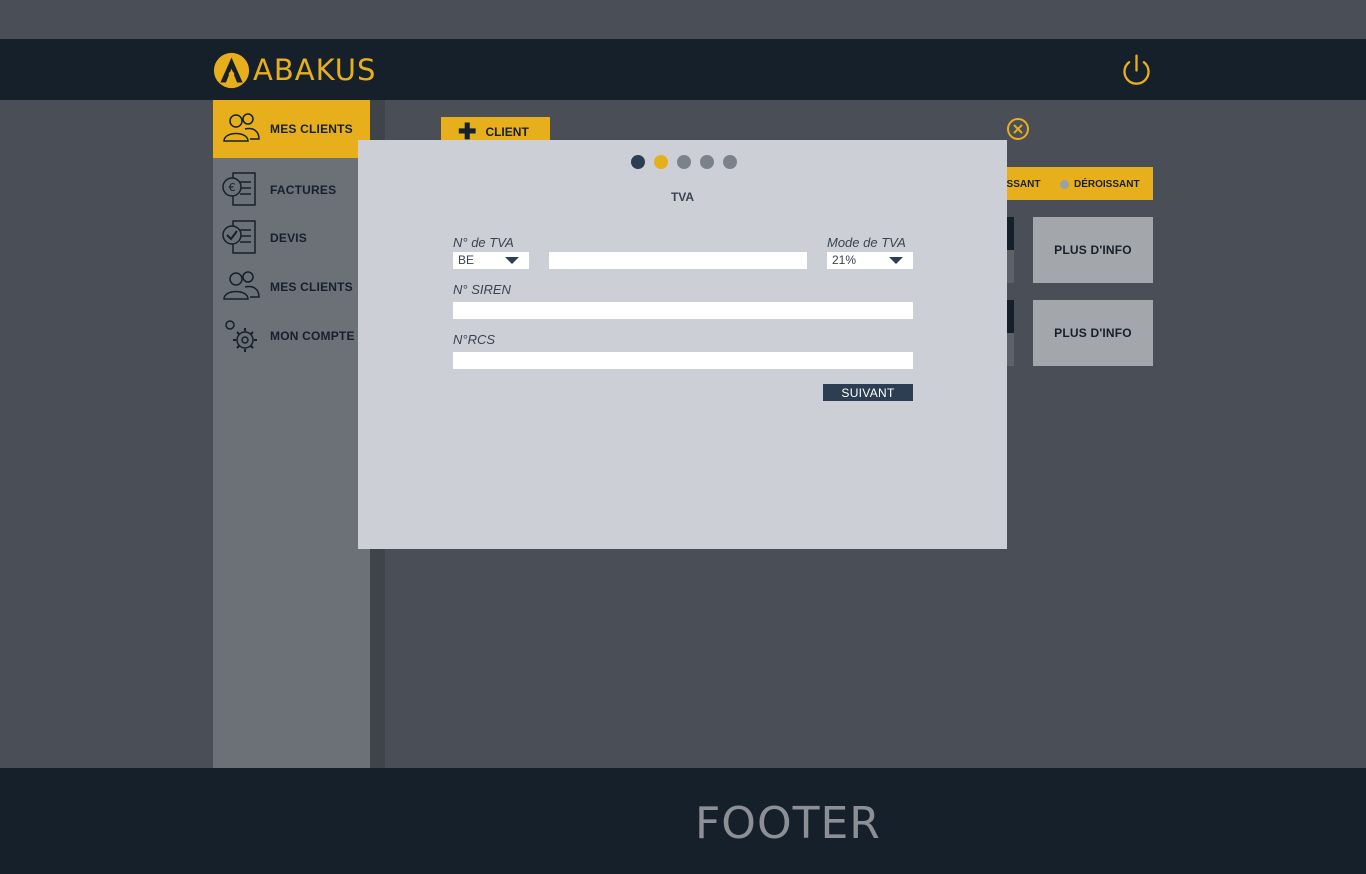 This screenshot has width=1366, height=874. I want to click on tva-number-input, so click(678, 260).